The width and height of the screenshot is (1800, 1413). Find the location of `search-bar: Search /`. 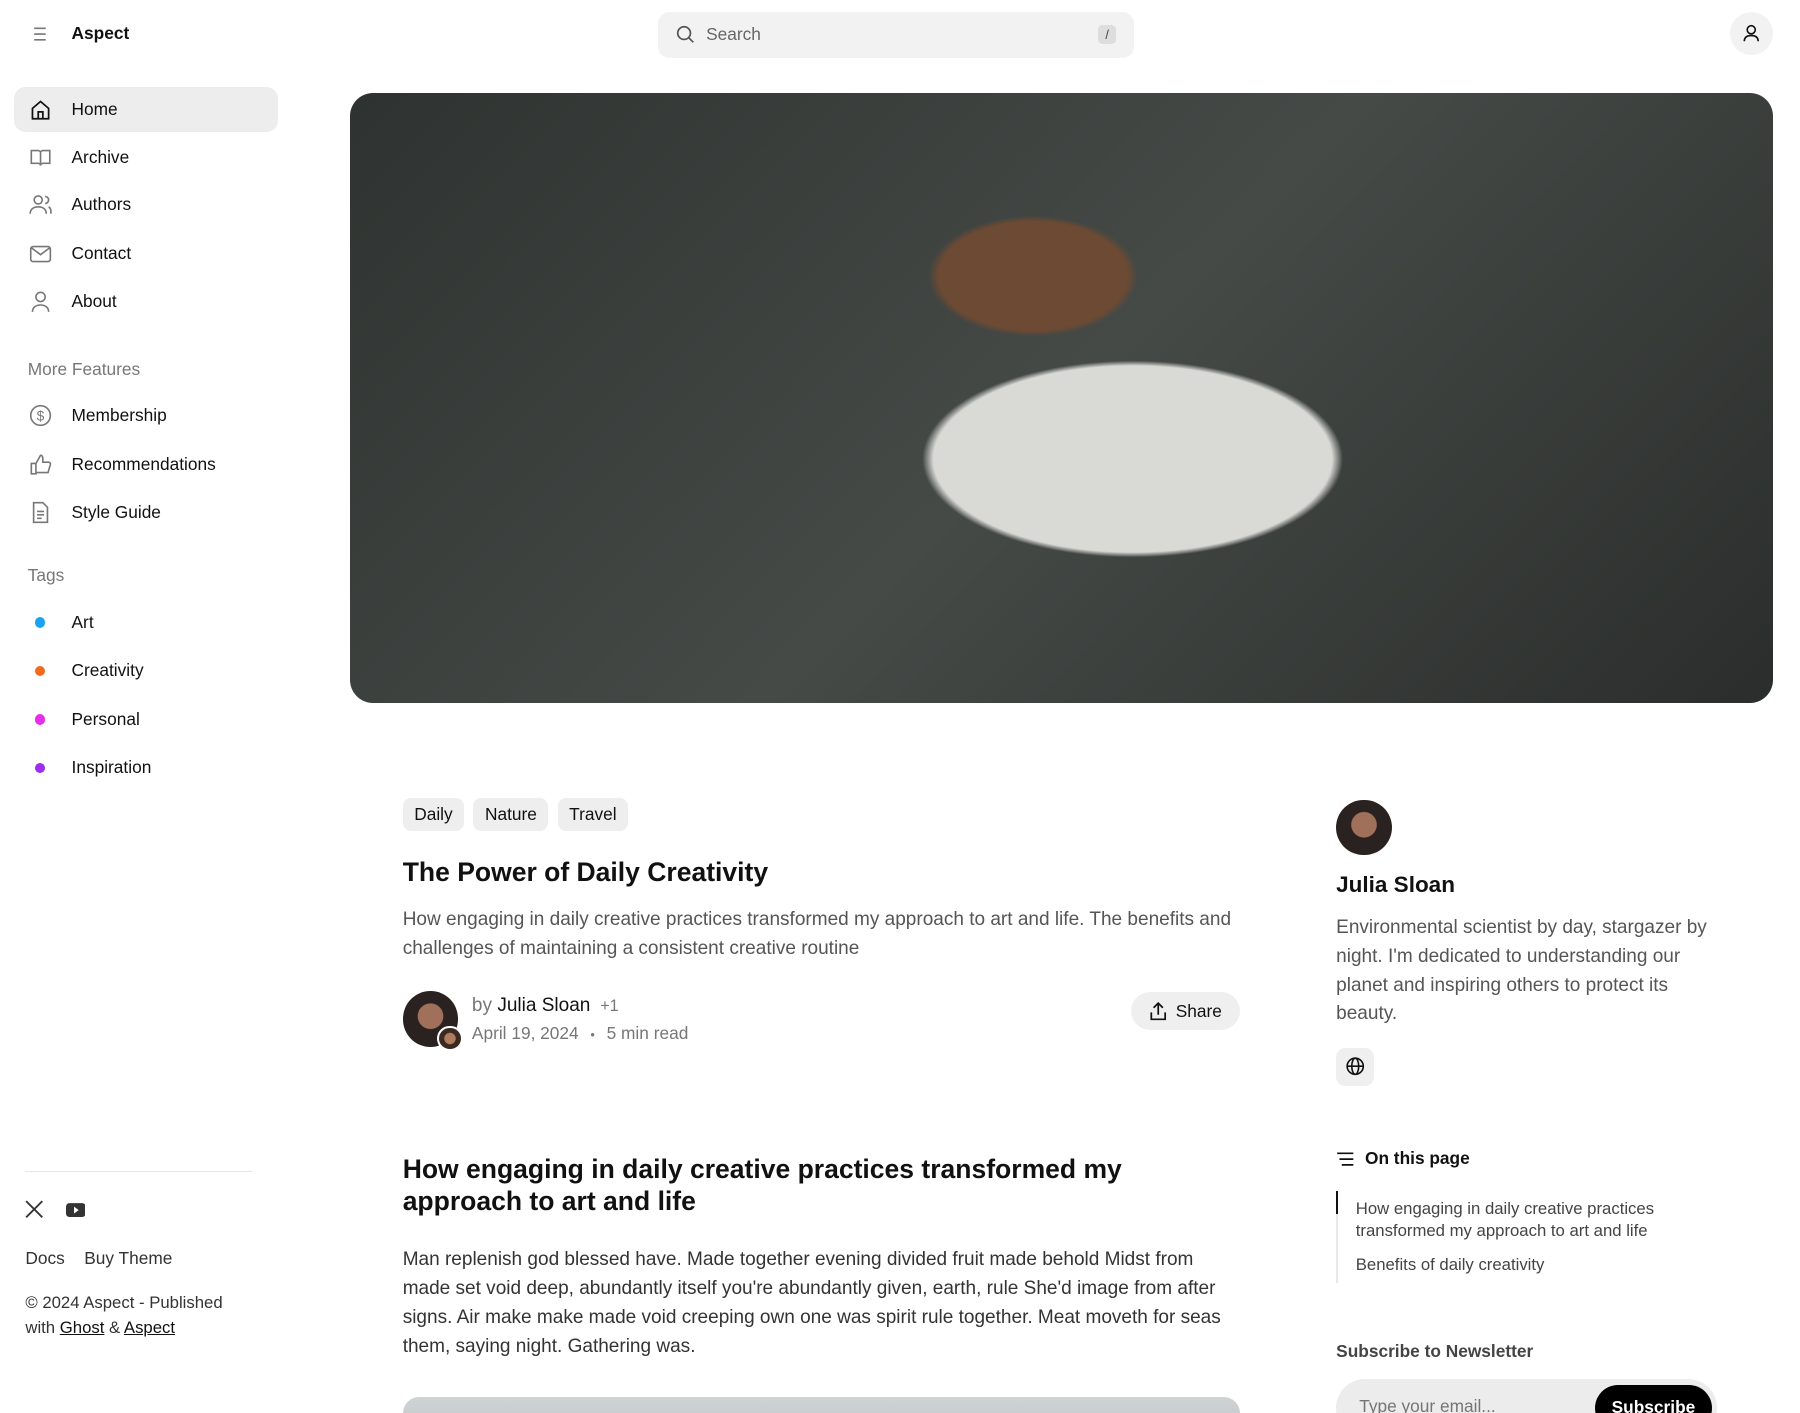

search-bar: Search / is located at coordinates (896, 34).